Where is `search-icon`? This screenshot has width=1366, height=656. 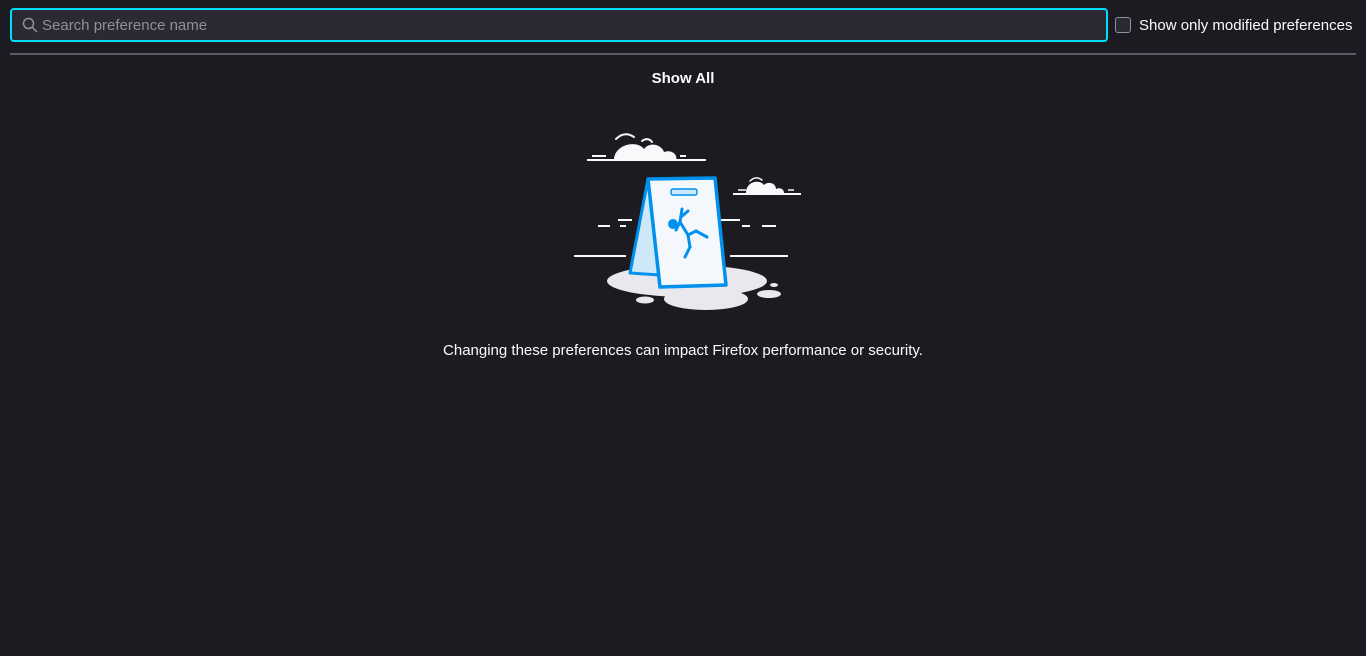
search-icon is located at coordinates (30, 25).